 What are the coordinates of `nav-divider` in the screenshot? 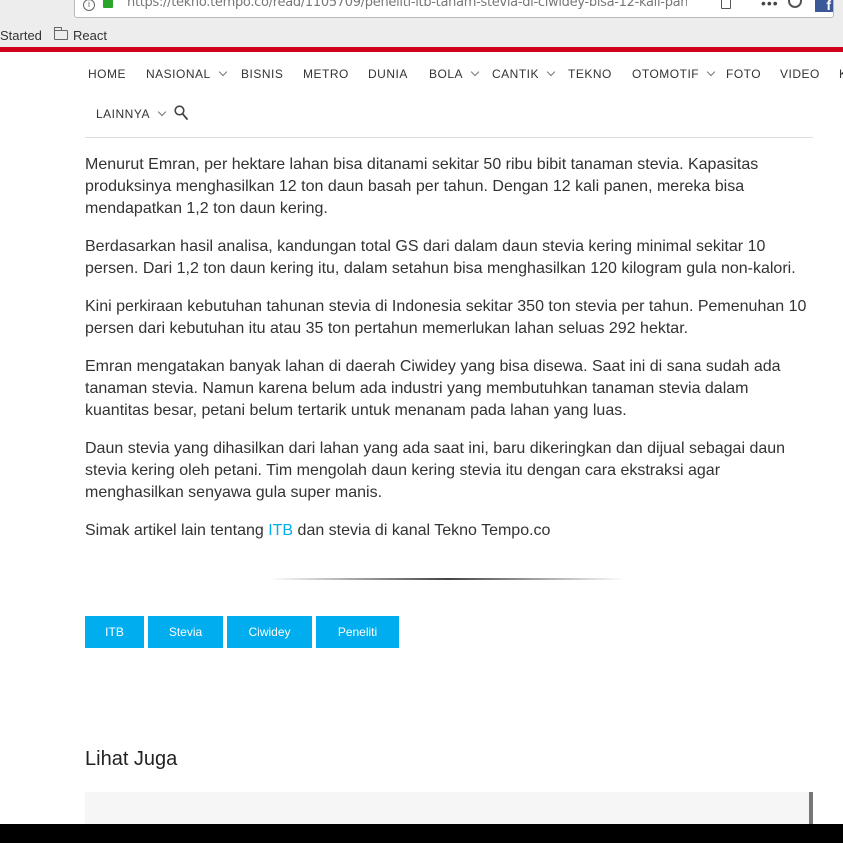 It's located at (449, 137).